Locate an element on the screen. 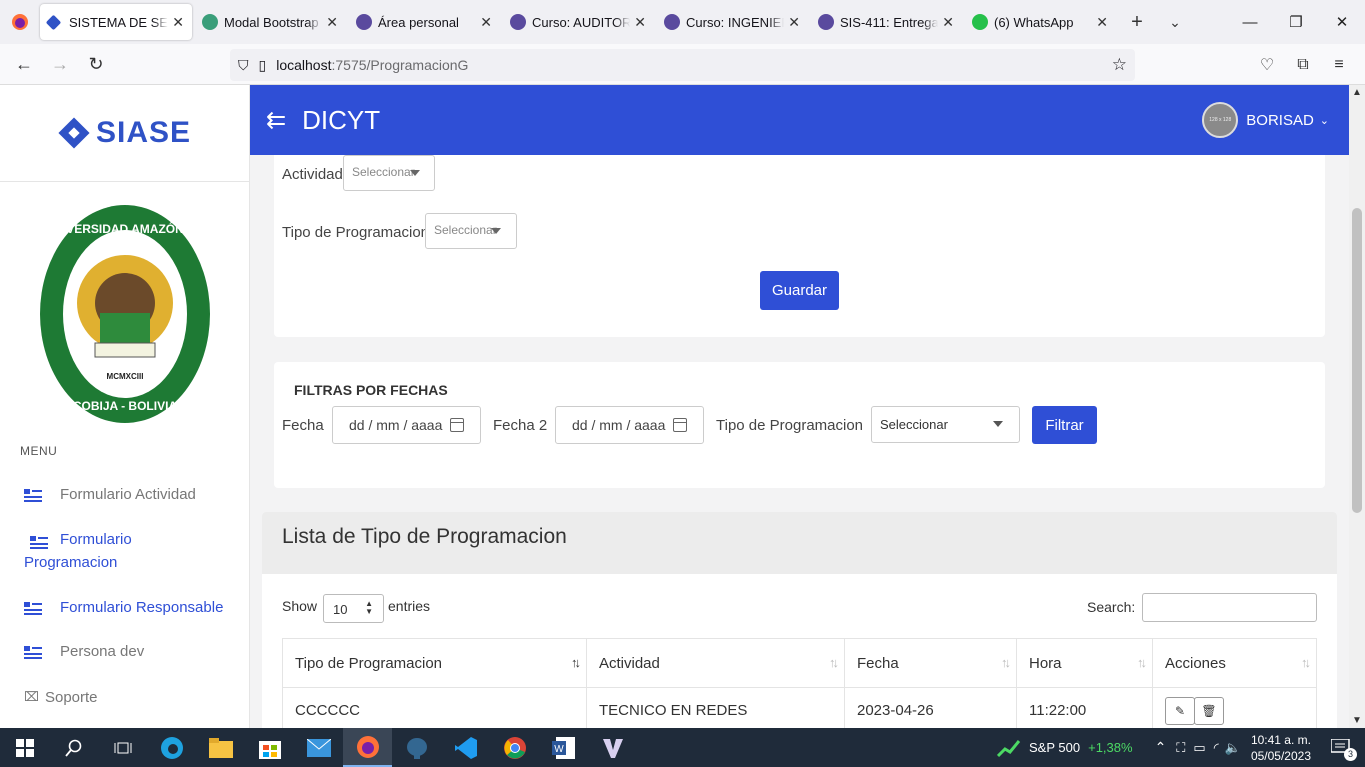 The width and height of the screenshot is (1365, 767). forward-arrow-icon: → is located at coordinates (60, 64).